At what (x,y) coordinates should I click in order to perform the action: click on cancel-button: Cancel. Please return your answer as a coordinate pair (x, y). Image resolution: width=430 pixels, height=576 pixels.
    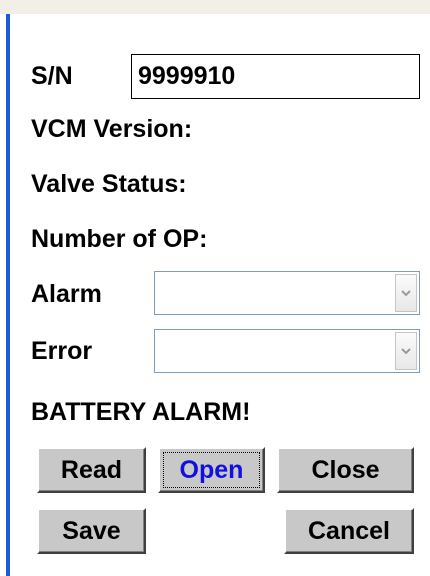
    Looking at the image, I should click on (349, 531).